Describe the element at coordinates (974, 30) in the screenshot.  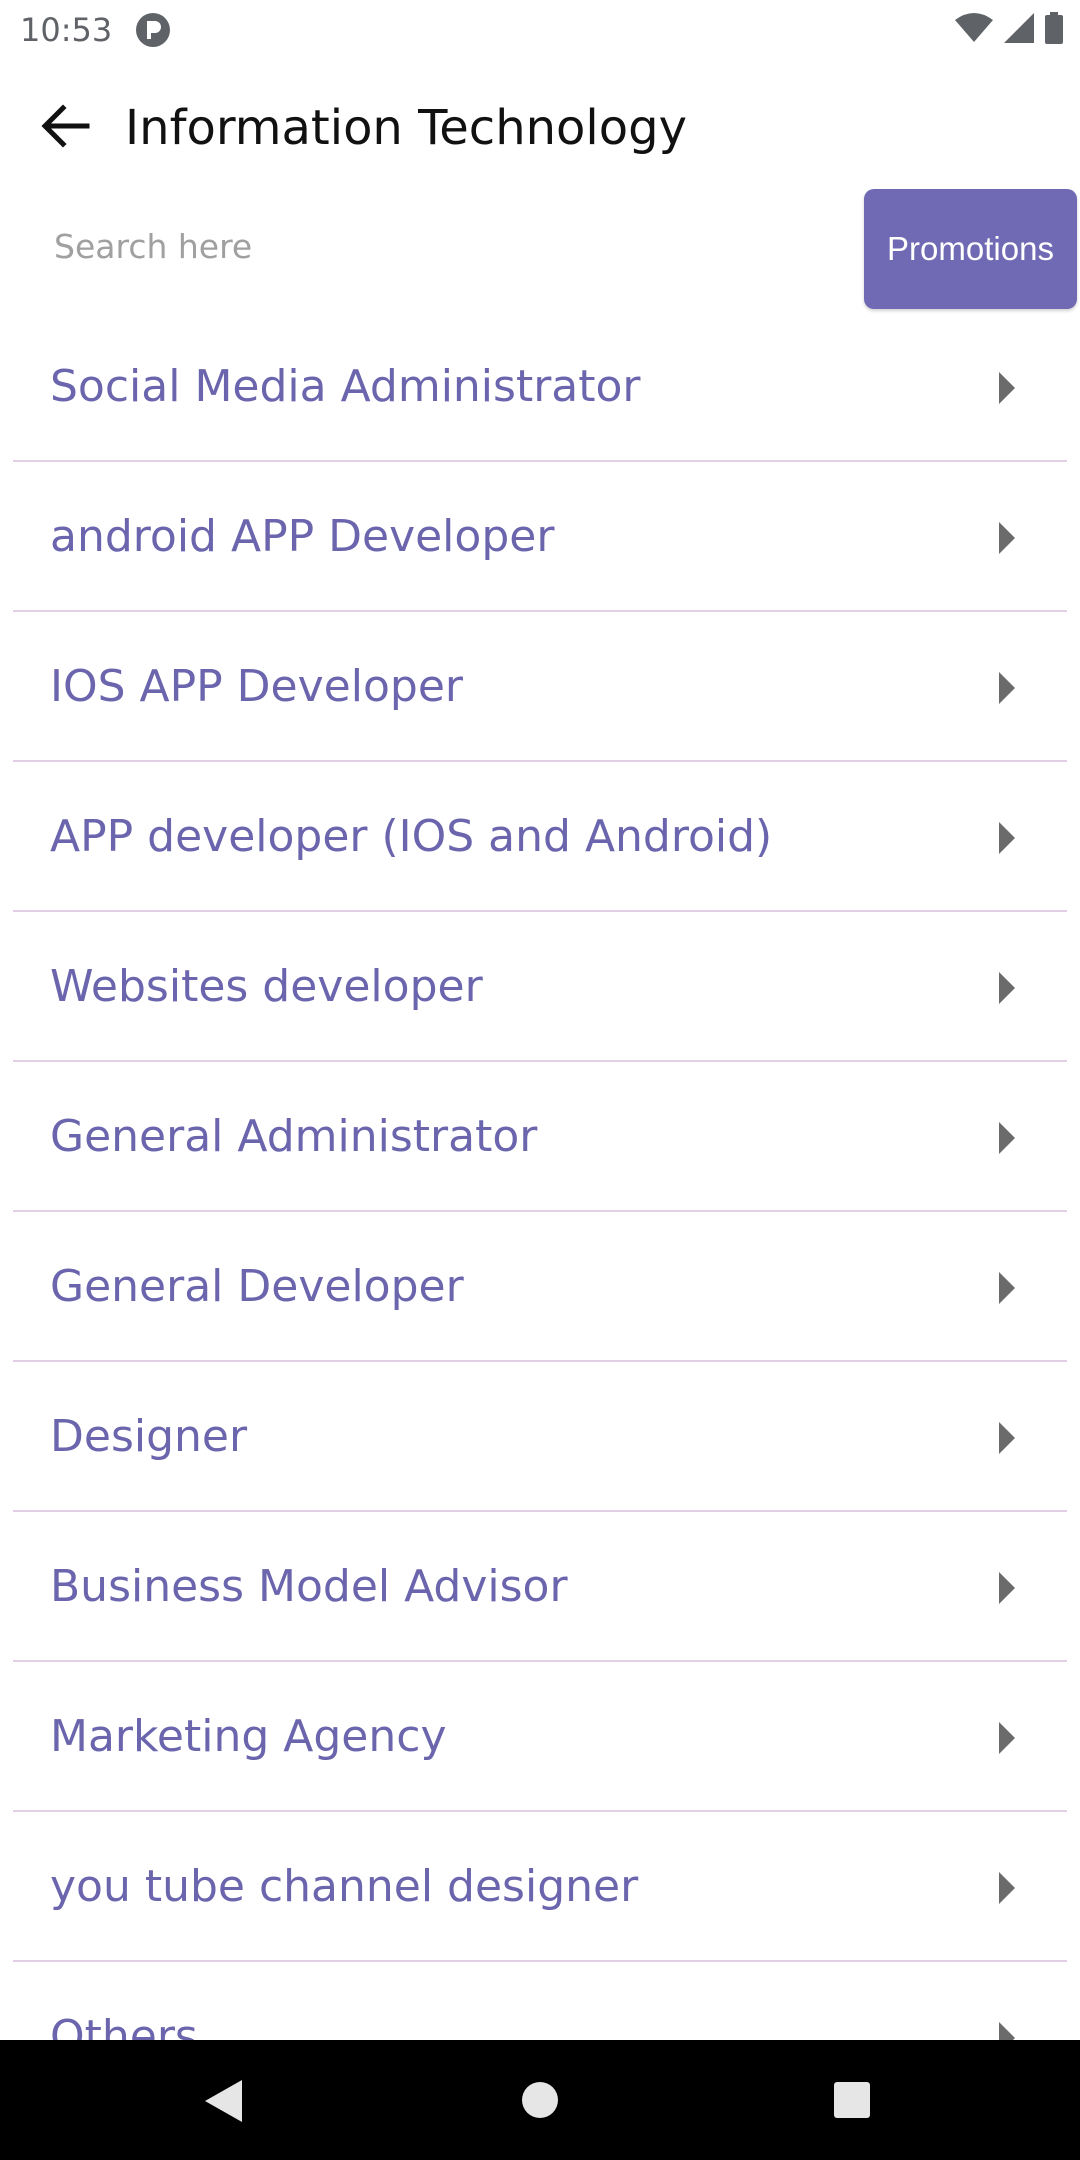
I see `wifi-icon` at that location.